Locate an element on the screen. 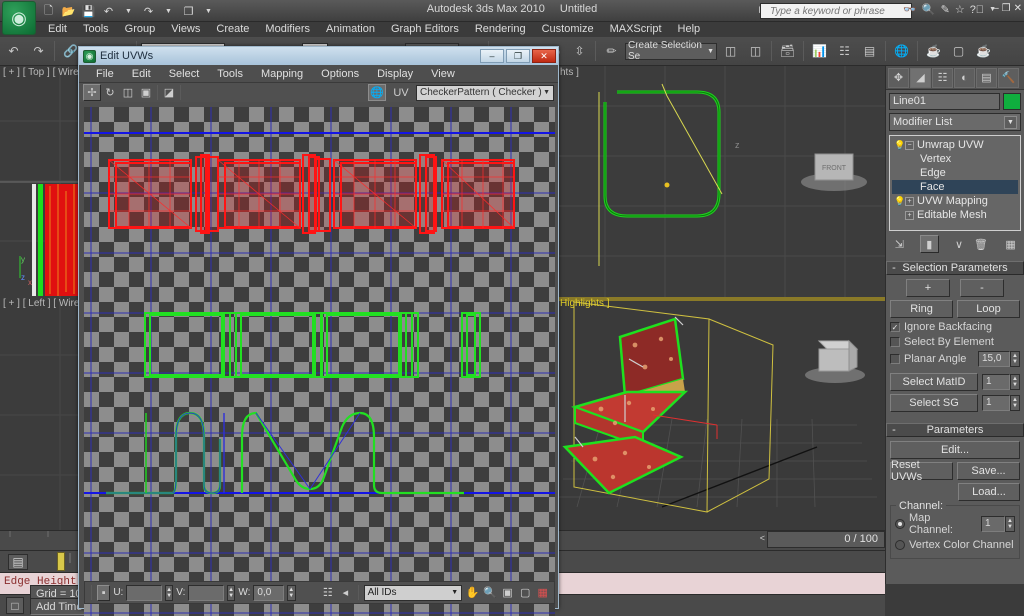 The width and height of the screenshot is (1024, 616). object-color-swatch is located at coordinates (1012, 101).